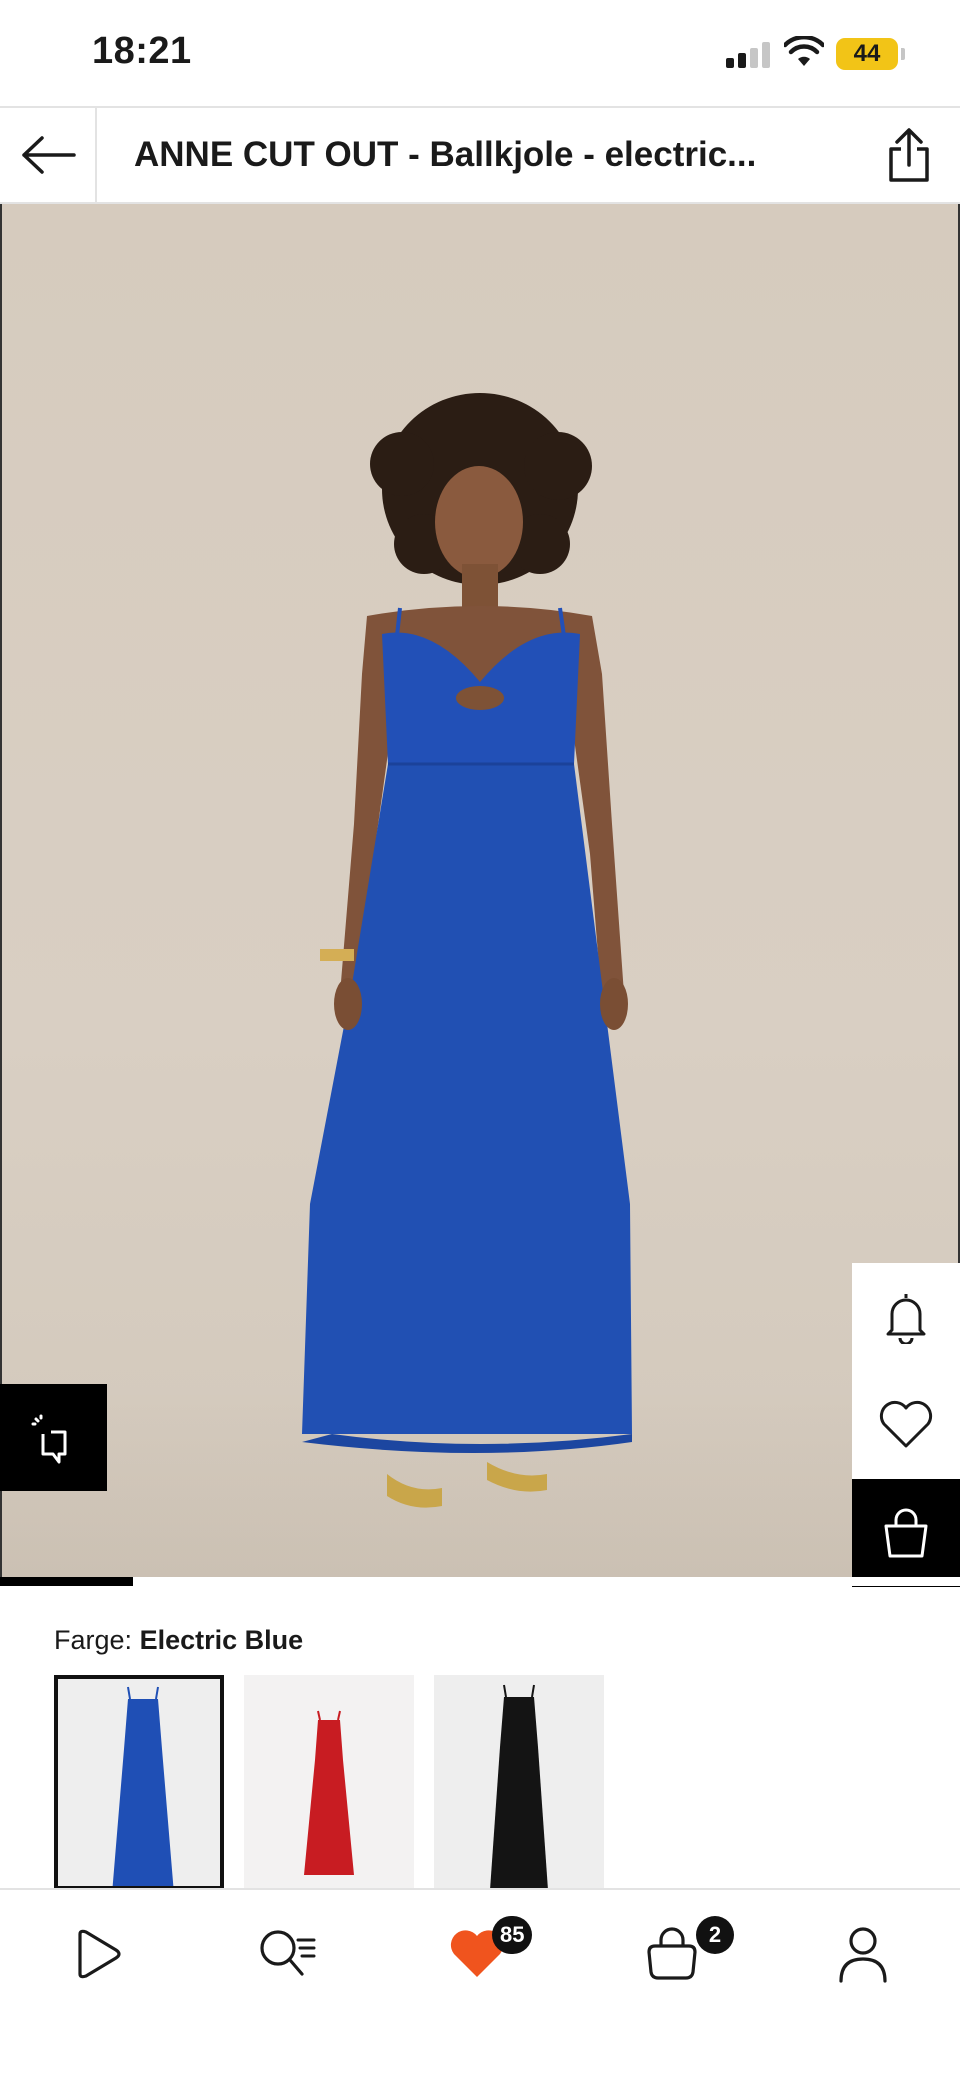 The image size is (960, 2077). I want to click on color-label-prefix: Farge:, so click(93, 1640).